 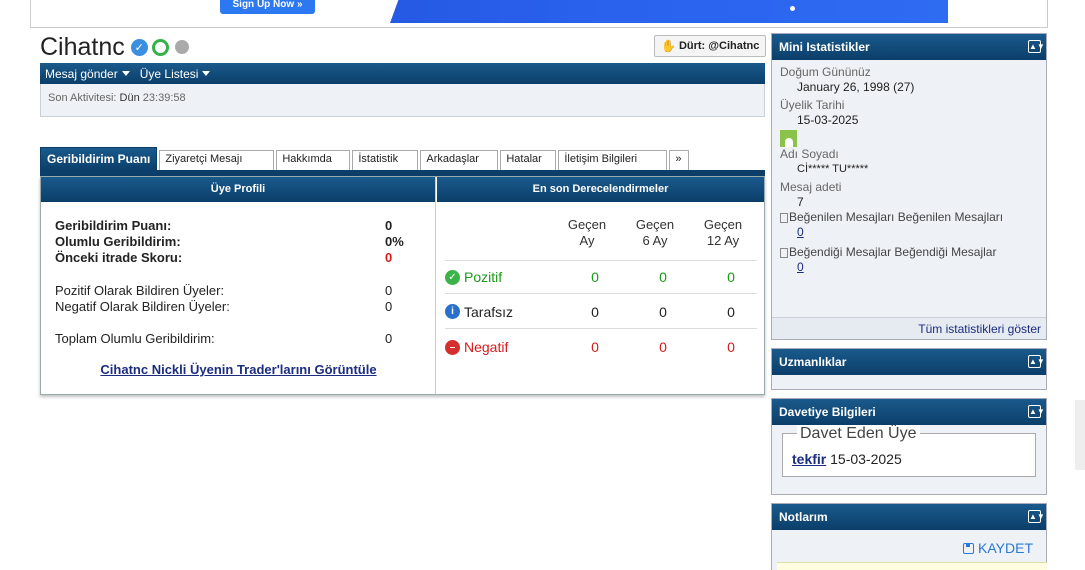 What do you see at coordinates (500, 312) in the screenshot?
I see `rating-label: i Tarafsız` at bounding box center [500, 312].